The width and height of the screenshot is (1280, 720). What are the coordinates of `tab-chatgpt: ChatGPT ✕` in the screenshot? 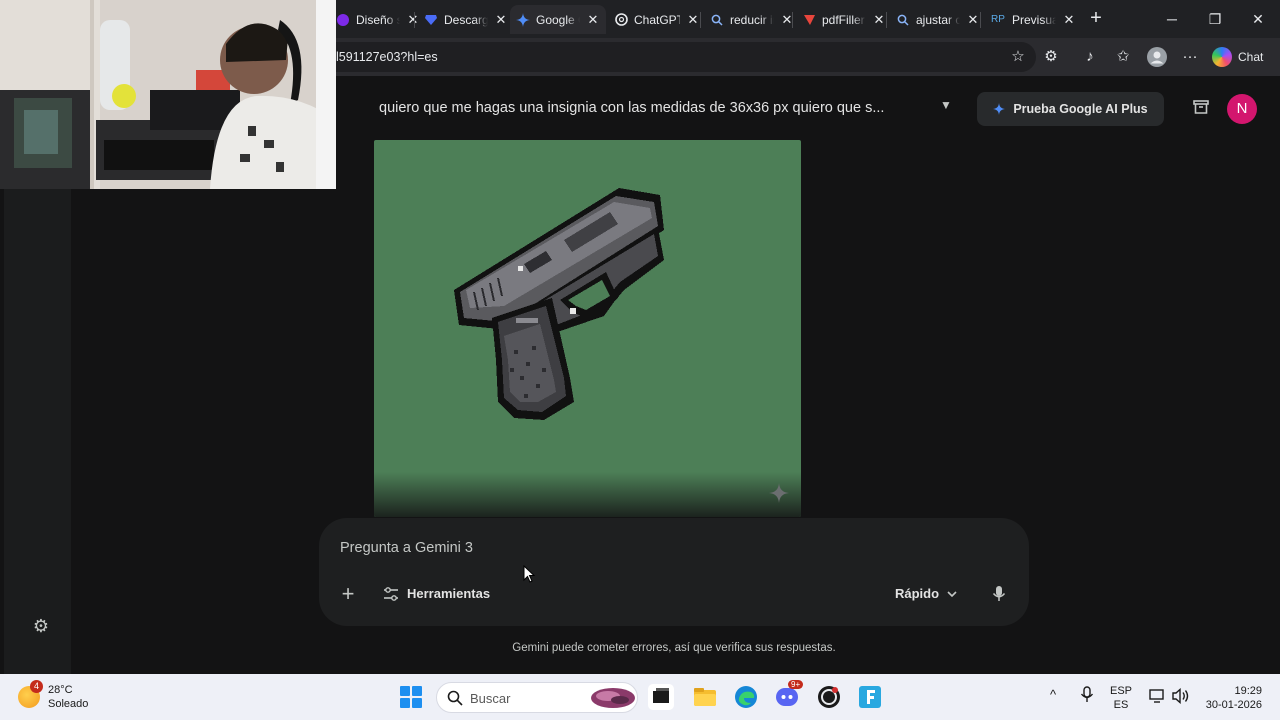 It's located at (657, 19).